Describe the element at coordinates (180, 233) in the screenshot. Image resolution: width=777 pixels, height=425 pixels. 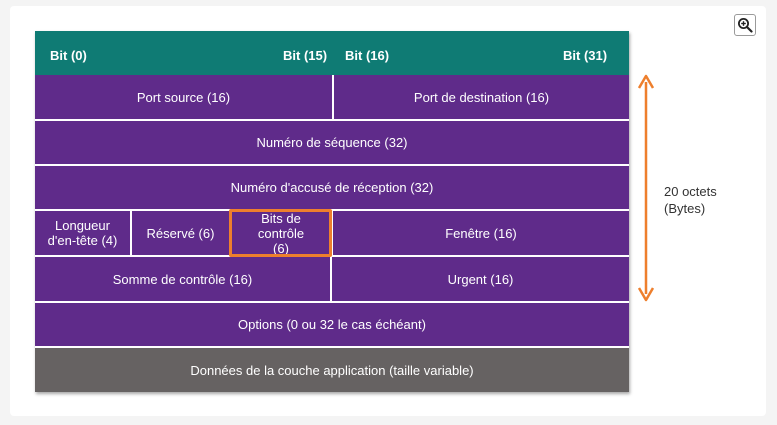
I see `field-reserved: Réservé (6)` at that location.